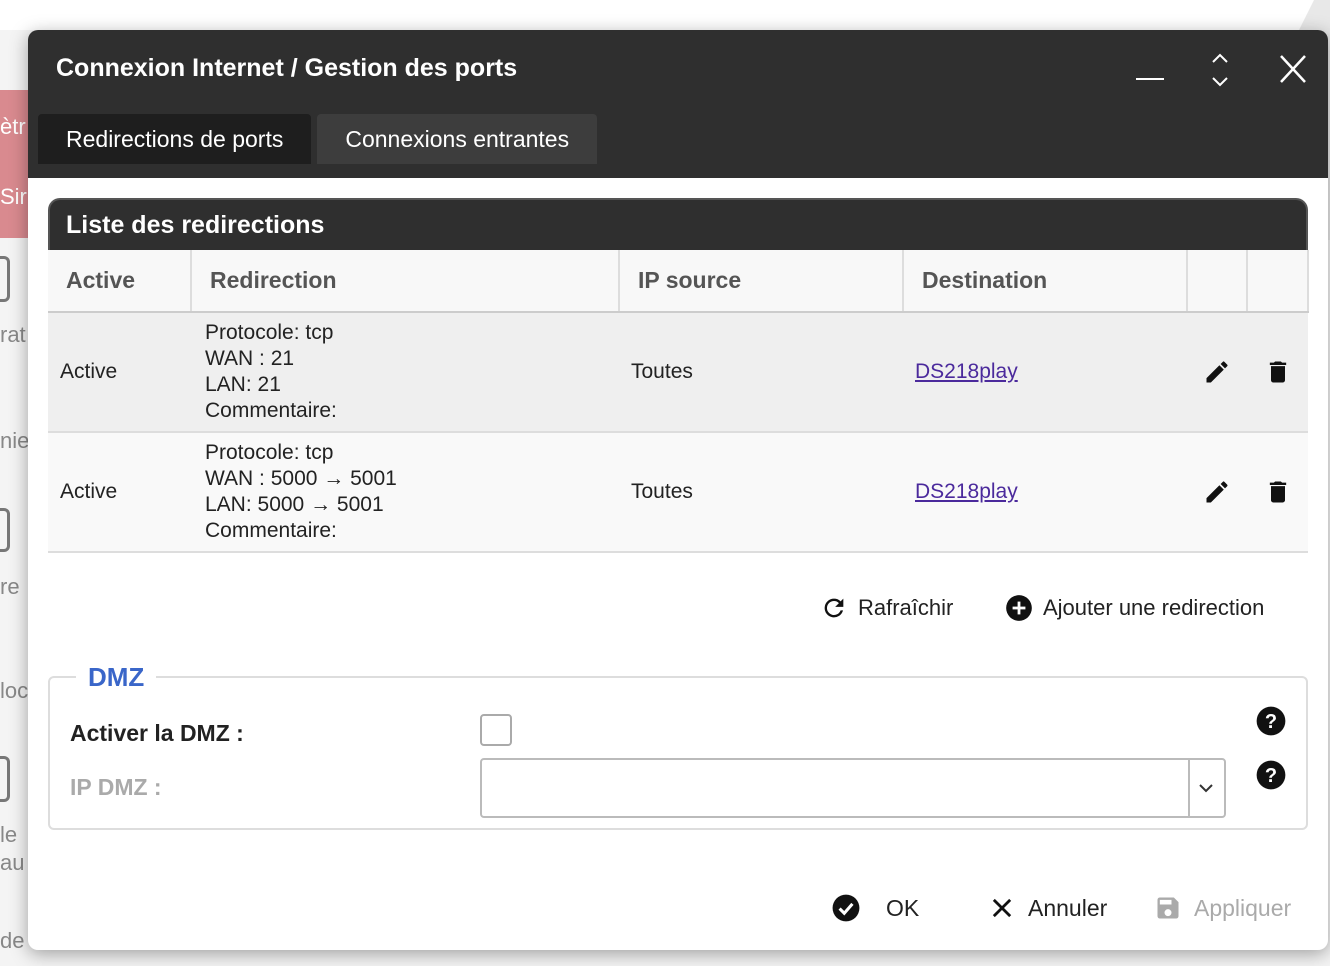 The image size is (1330, 966). Describe the element at coordinates (678, 224) in the screenshot. I see `redirections-title: Liste des redirections` at that location.